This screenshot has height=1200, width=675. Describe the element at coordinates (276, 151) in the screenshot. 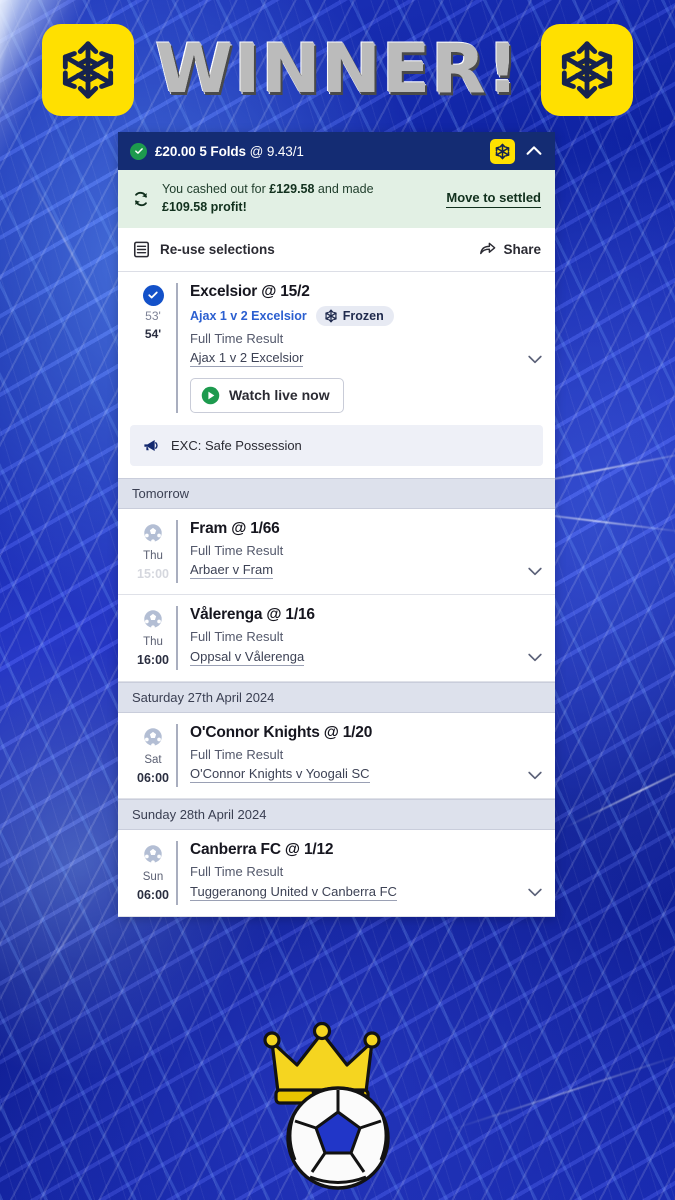

I see `bet-odds: @ 9.43/1` at that location.